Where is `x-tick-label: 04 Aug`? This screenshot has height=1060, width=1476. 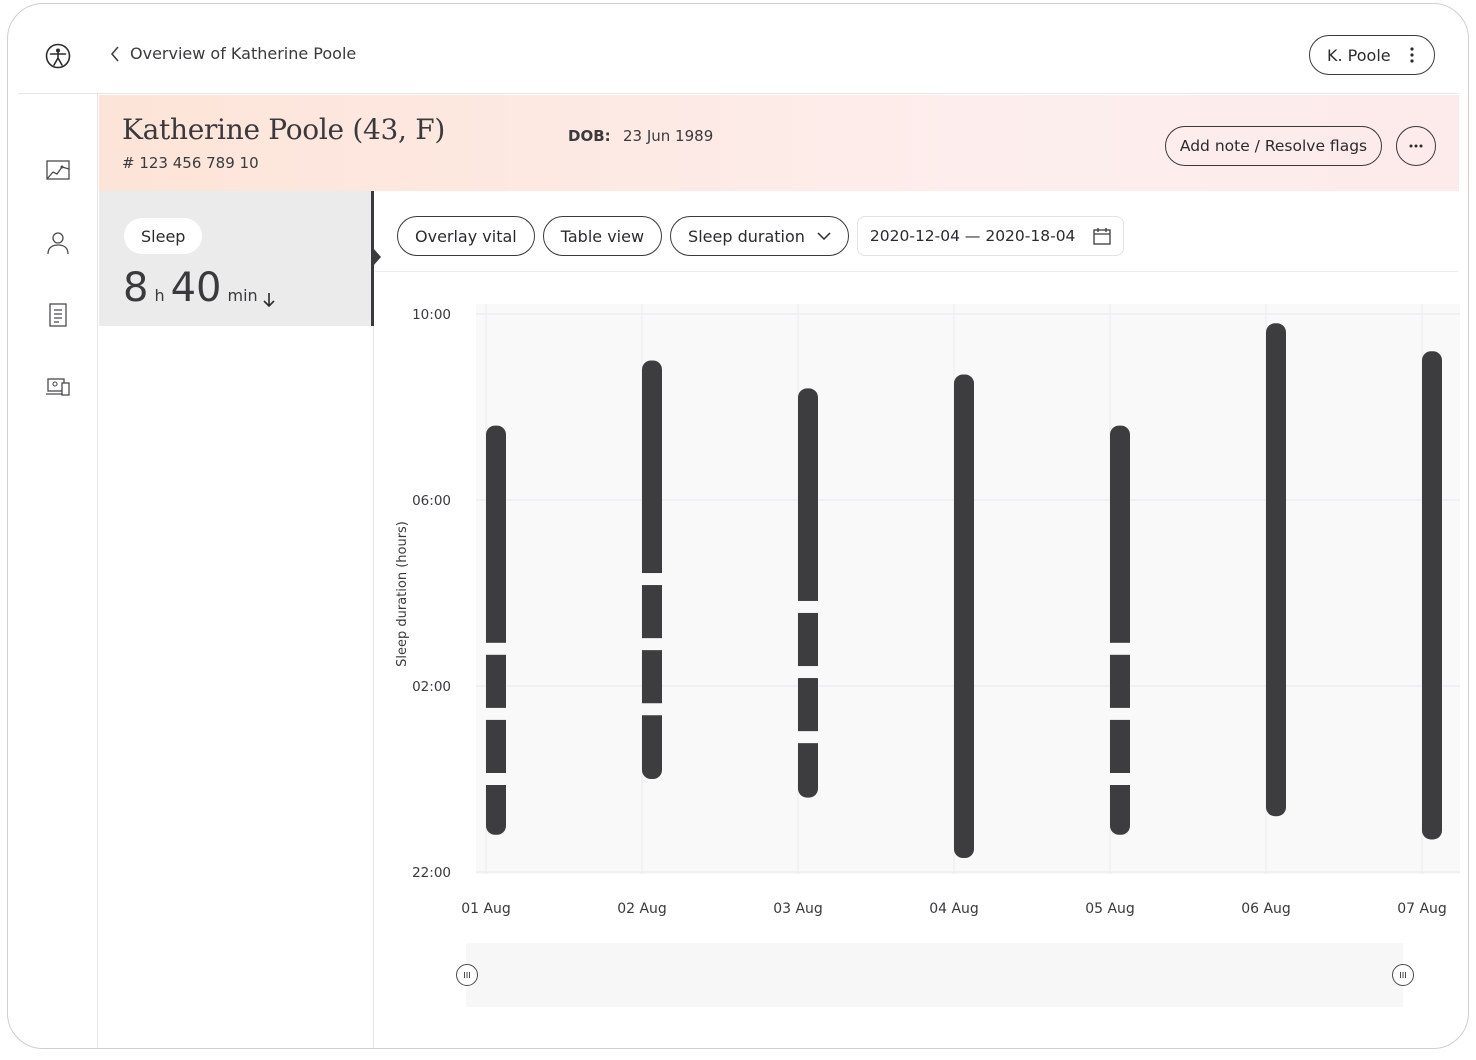
x-tick-label: 04 Aug is located at coordinates (954, 909).